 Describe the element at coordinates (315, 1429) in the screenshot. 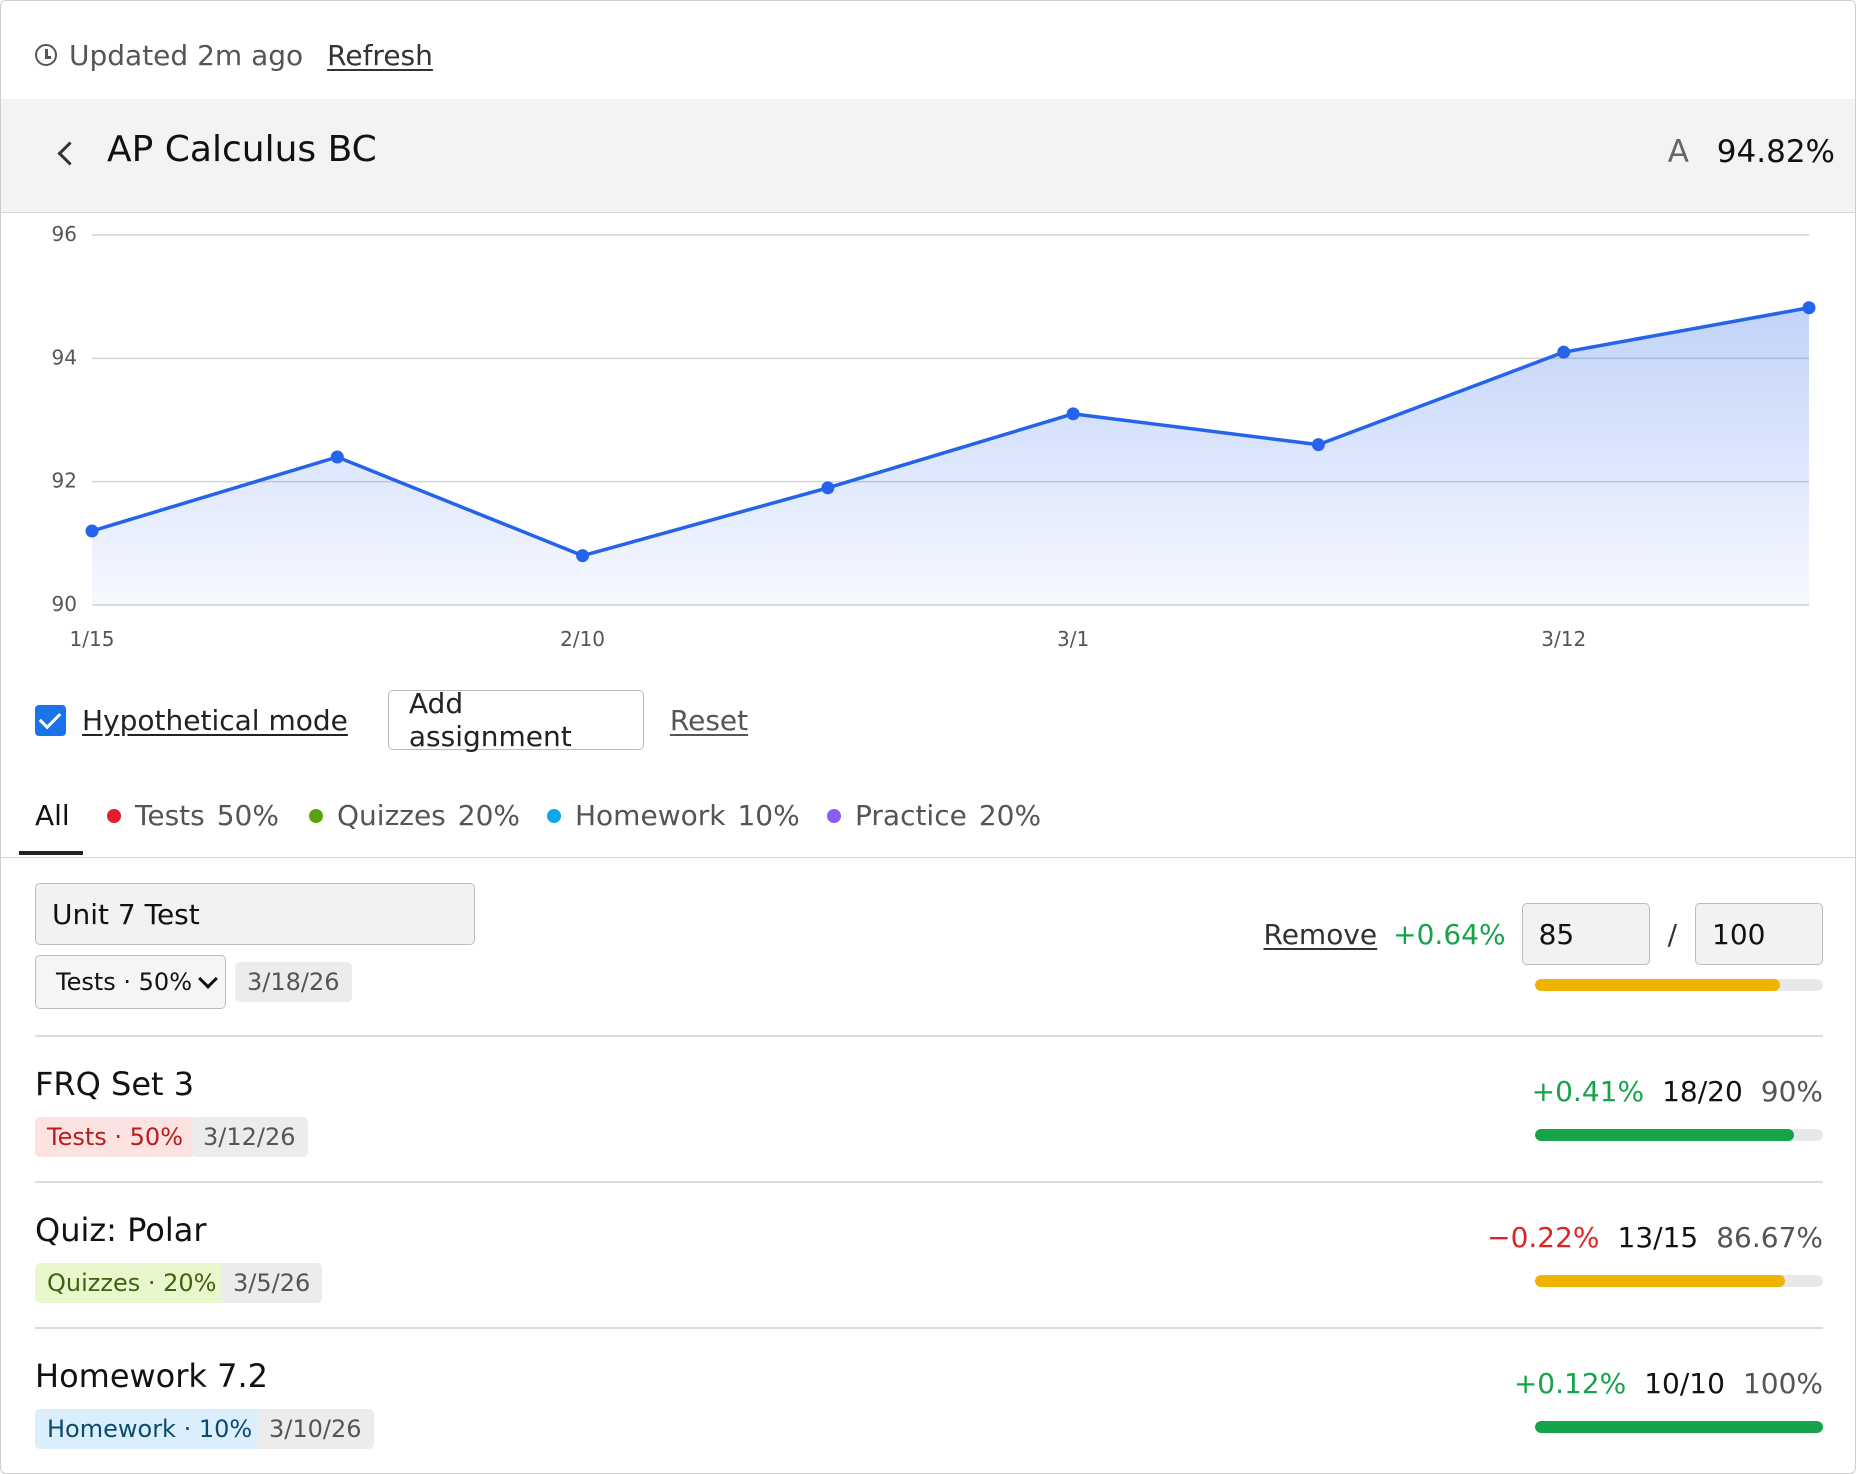

I see `date-chip: 3/10/26` at that location.